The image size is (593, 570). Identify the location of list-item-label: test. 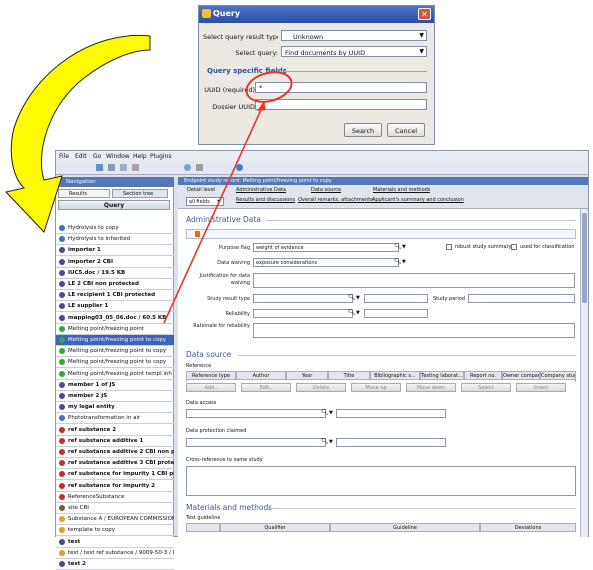
(74, 541).